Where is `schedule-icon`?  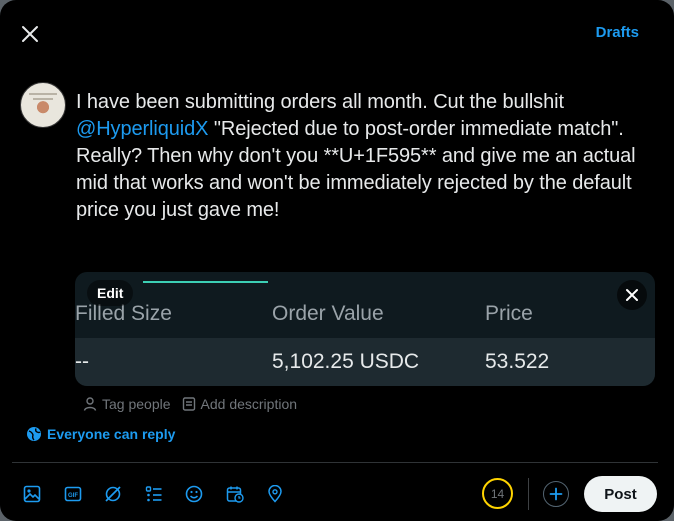
schedule-icon is located at coordinates (235, 494).